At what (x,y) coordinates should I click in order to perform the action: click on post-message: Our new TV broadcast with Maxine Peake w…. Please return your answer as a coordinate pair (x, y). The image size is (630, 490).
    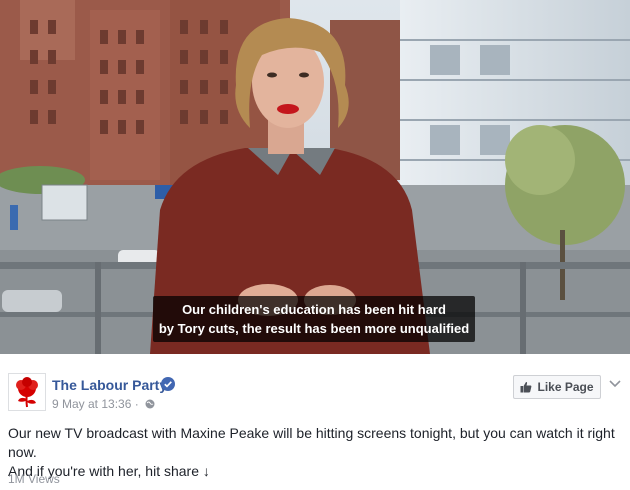
    Looking at the image, I should click on (315, 452).